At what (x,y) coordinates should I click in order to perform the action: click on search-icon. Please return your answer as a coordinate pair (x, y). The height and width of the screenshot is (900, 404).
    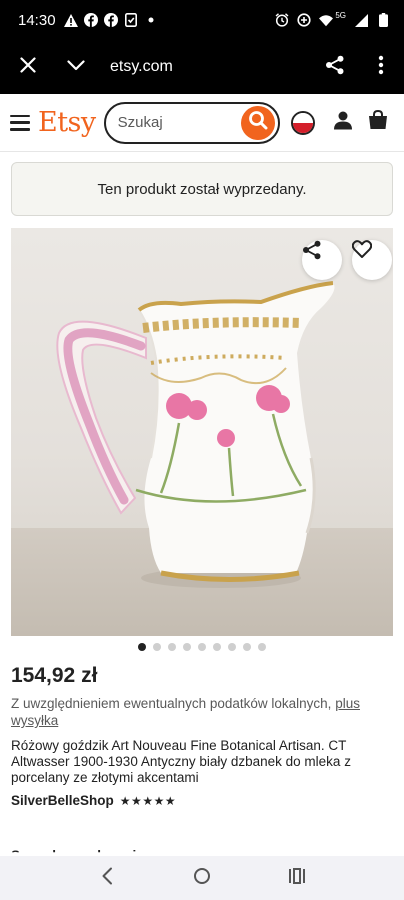
    Looking at the image, I should click on (258, 122).